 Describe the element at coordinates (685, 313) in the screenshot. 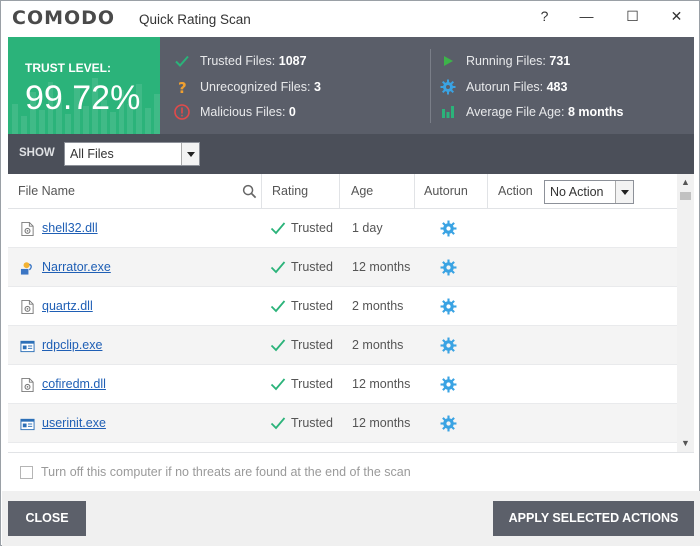

I see `table-scrollbar: ▲ ▼` at that location.